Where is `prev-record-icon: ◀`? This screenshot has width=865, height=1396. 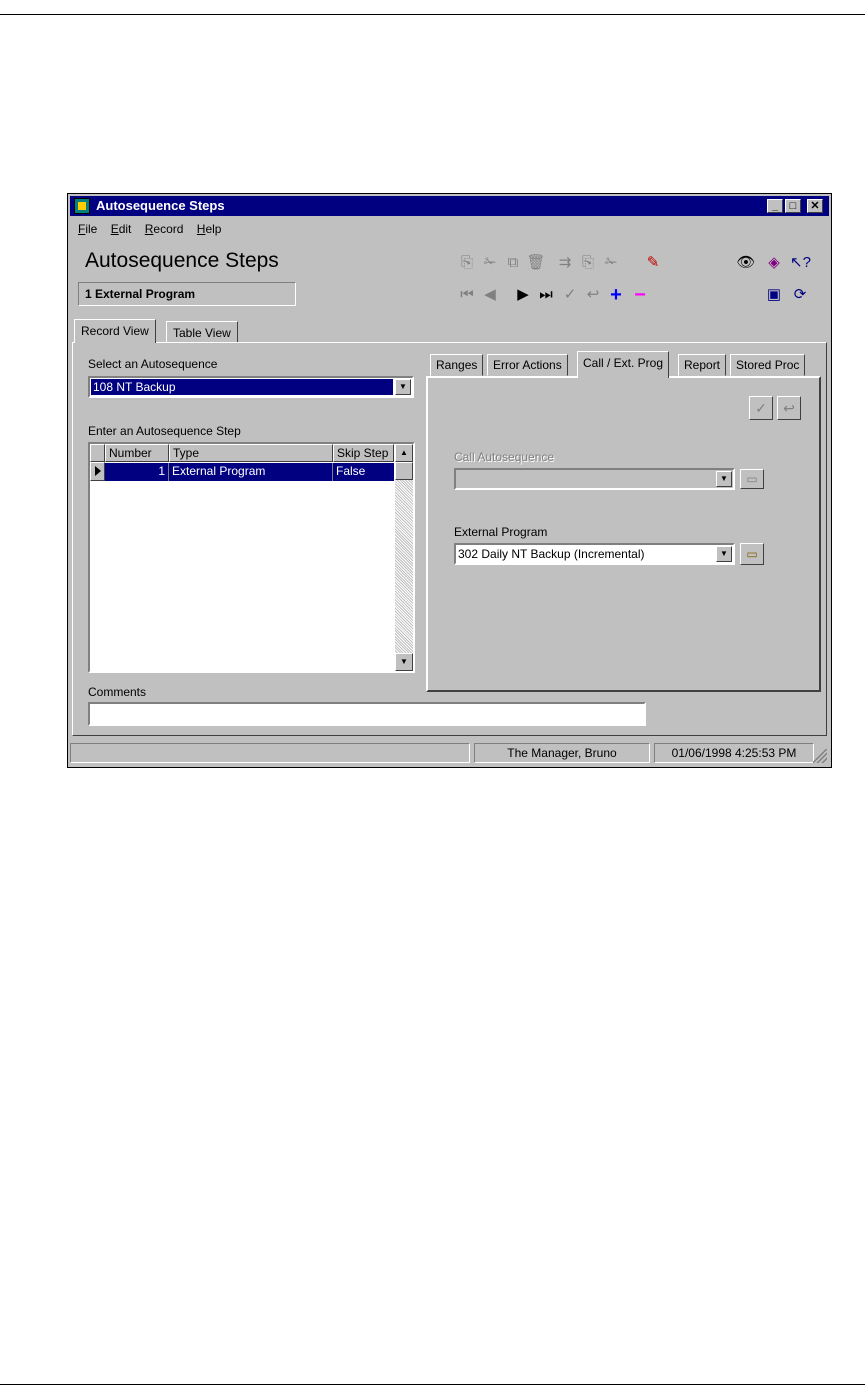 prev-record-icon: ◀ is located at coordinates (490, 295).